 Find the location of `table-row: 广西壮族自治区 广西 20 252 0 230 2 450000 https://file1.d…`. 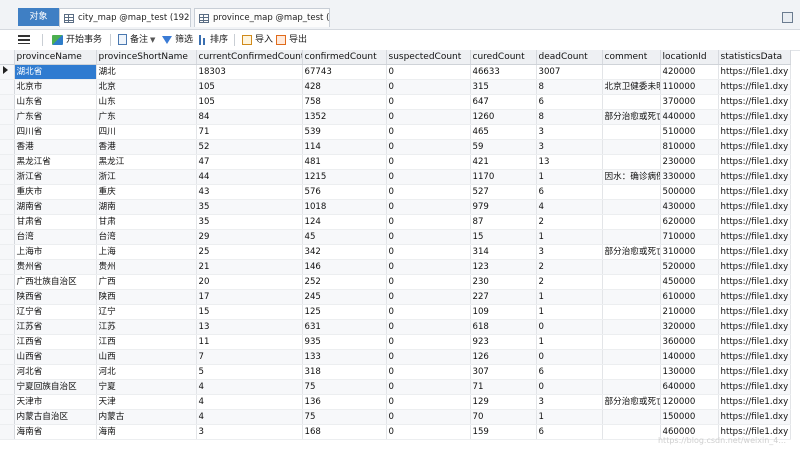

table-row: 广西壮族自治区 广西 20 252 0 230 2 450000 https://file1.d… is located at coordinates (395, 282).